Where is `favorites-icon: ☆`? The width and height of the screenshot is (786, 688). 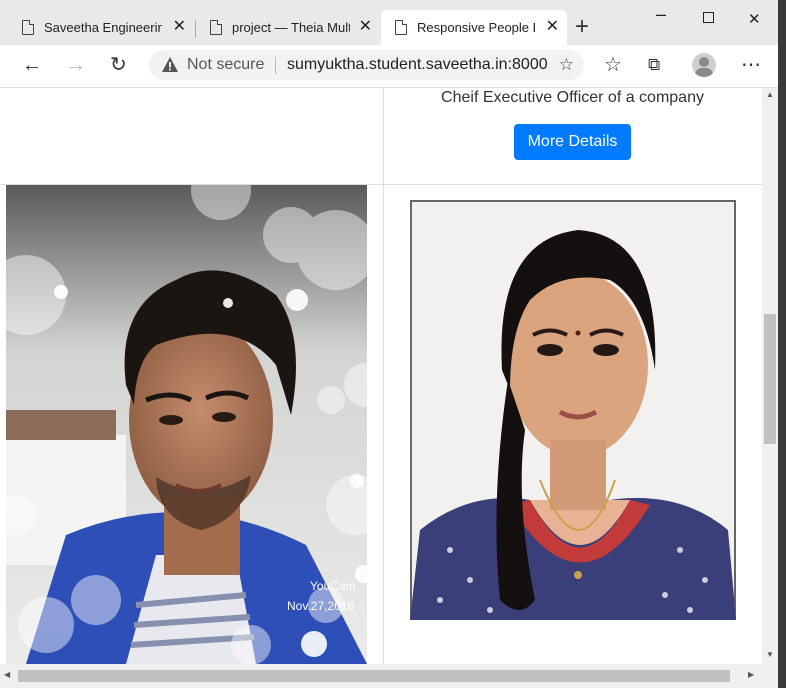
favorites-icon: ☆ is located at coordinates (613, 65).